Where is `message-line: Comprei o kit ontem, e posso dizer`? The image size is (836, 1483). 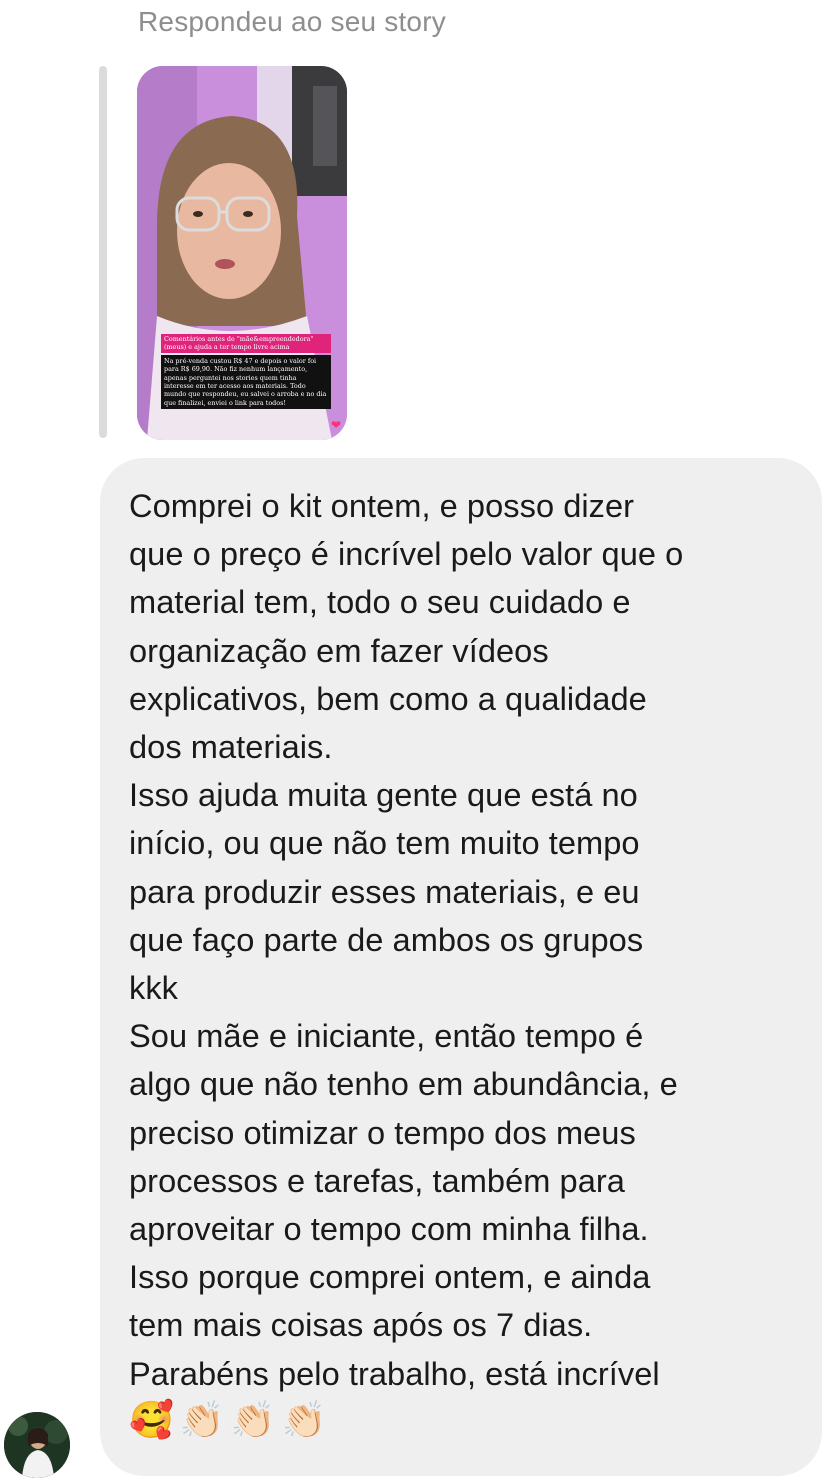 message-line: Comprei o kit ontem, e posso dizer is located at coordinates (382, 505).